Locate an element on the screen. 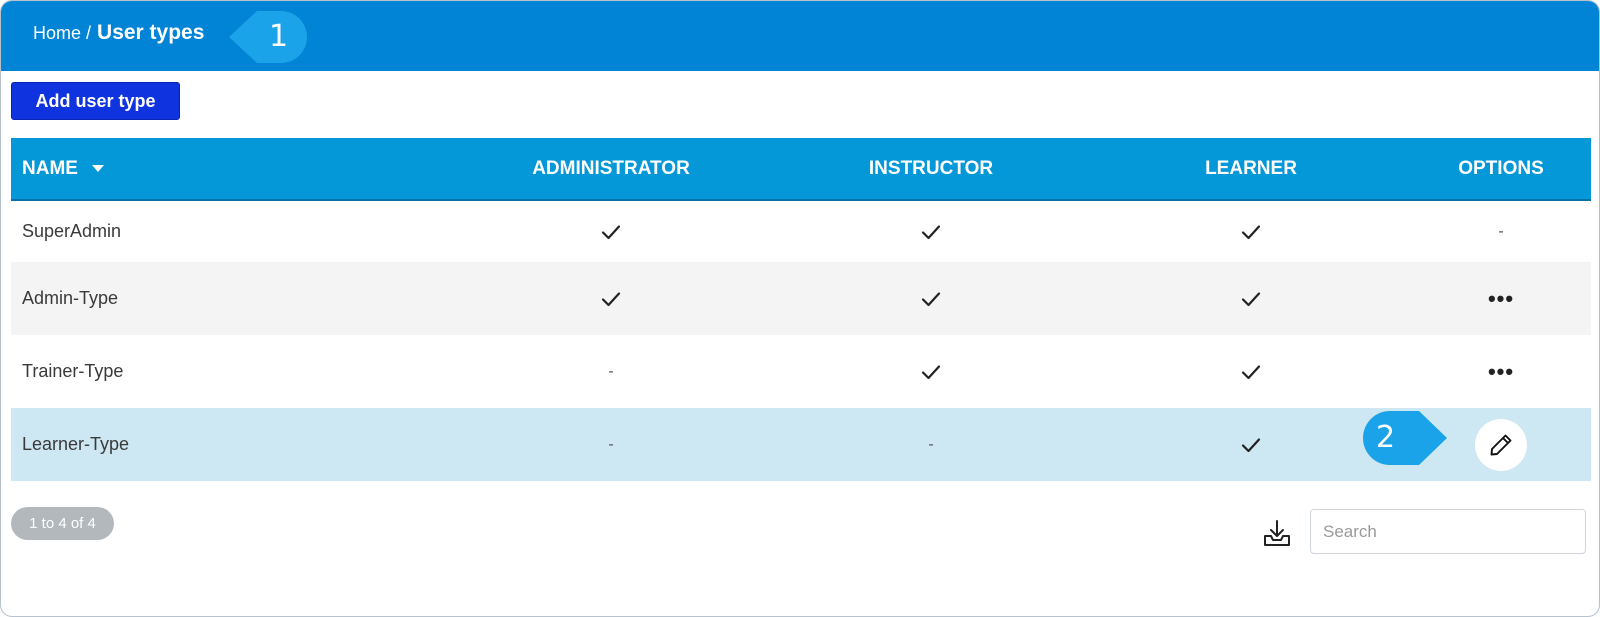 The width and height of the screenshot is (1600, 617). cell-instructor: - is located at coordinates (931, 444).